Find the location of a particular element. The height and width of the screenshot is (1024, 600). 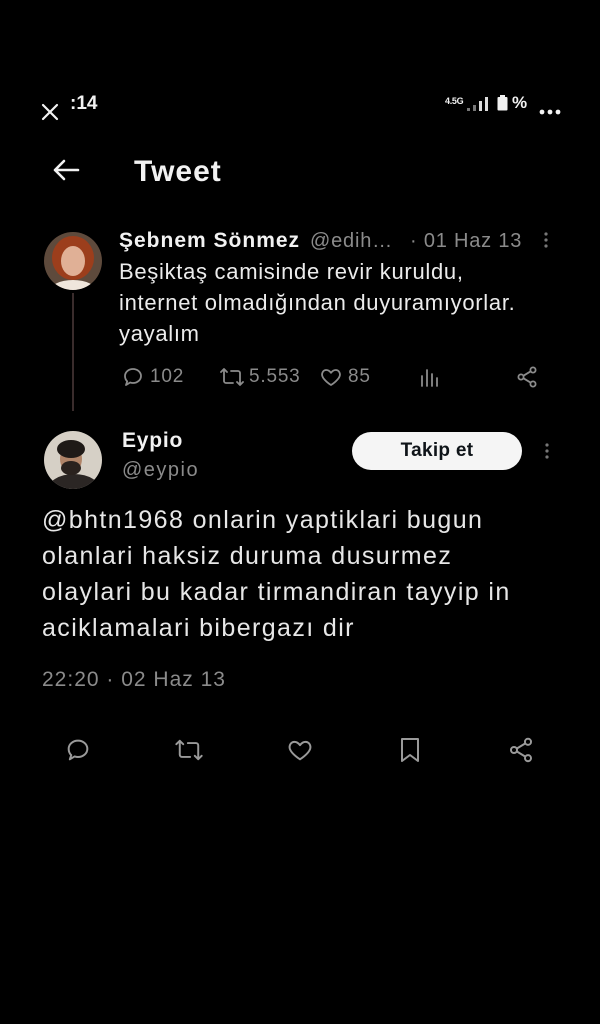

tweet-text-line: olaylari bu kadar tirmandiran tayyip in is located at coordinates (276, 592).